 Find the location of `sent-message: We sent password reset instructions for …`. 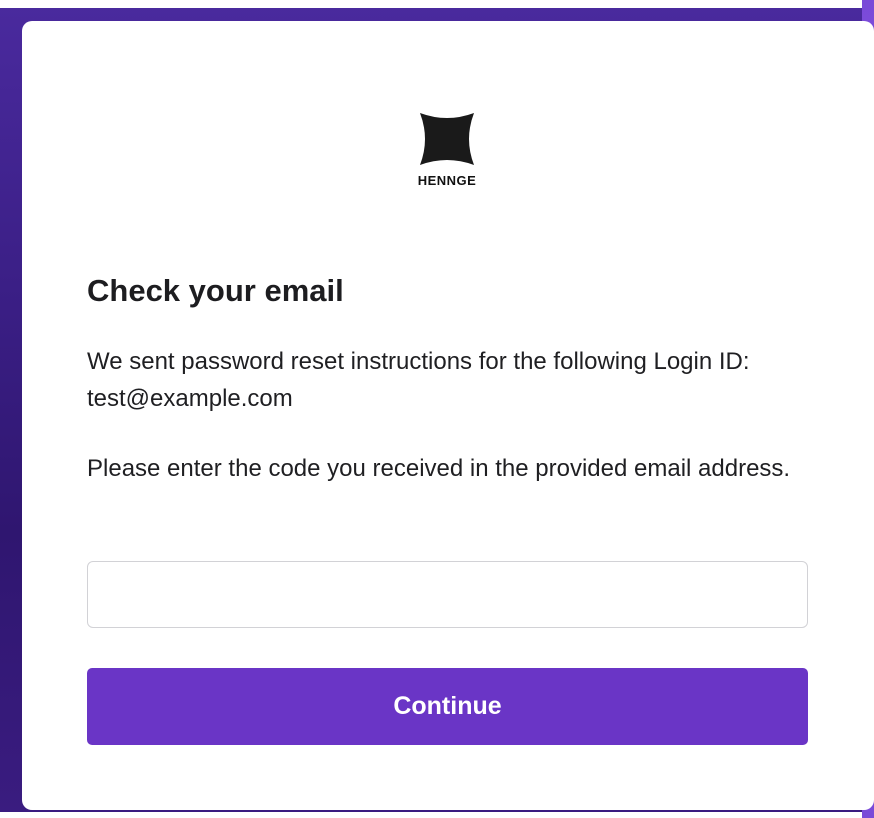

sent-message: We sent password reset instructions for … is located at coordinates (418, 380).